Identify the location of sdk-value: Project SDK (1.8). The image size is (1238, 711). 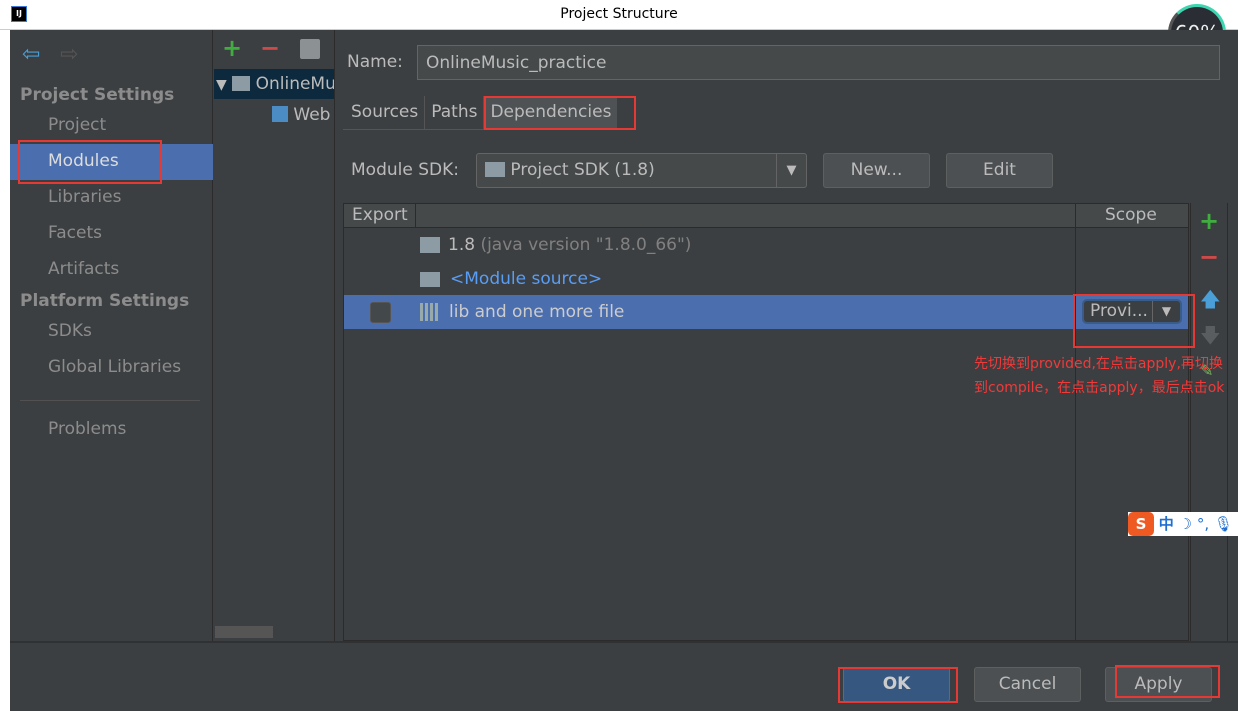
(582, 170).